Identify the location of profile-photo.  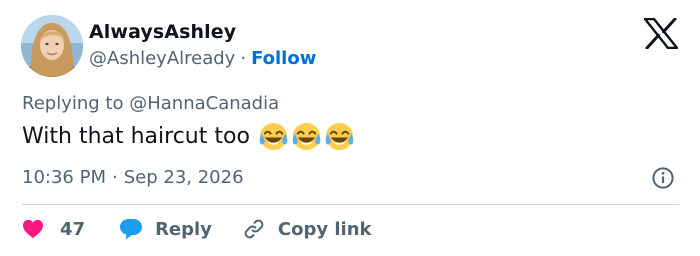
(52, 46).